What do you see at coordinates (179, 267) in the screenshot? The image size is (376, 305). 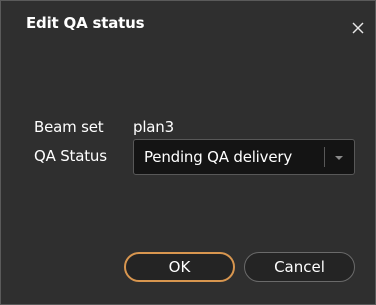 I see `ok-button: OK` at bounding box center [179, 267].